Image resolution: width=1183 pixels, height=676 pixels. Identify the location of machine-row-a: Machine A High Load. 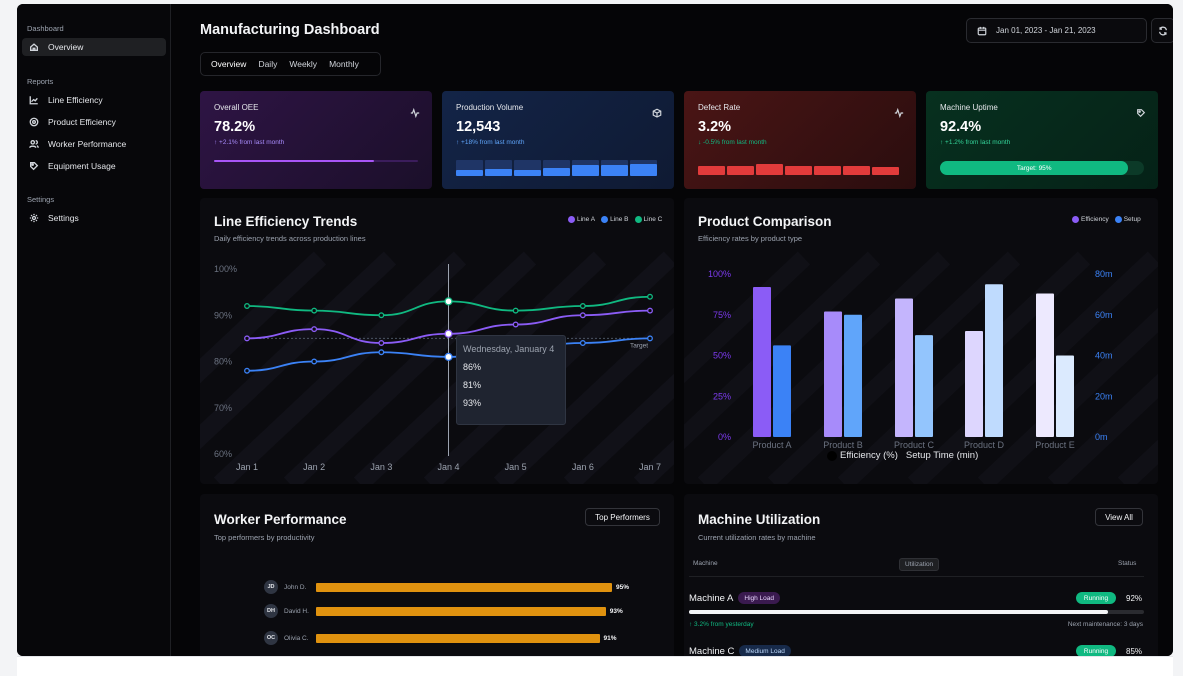
(735, 598).